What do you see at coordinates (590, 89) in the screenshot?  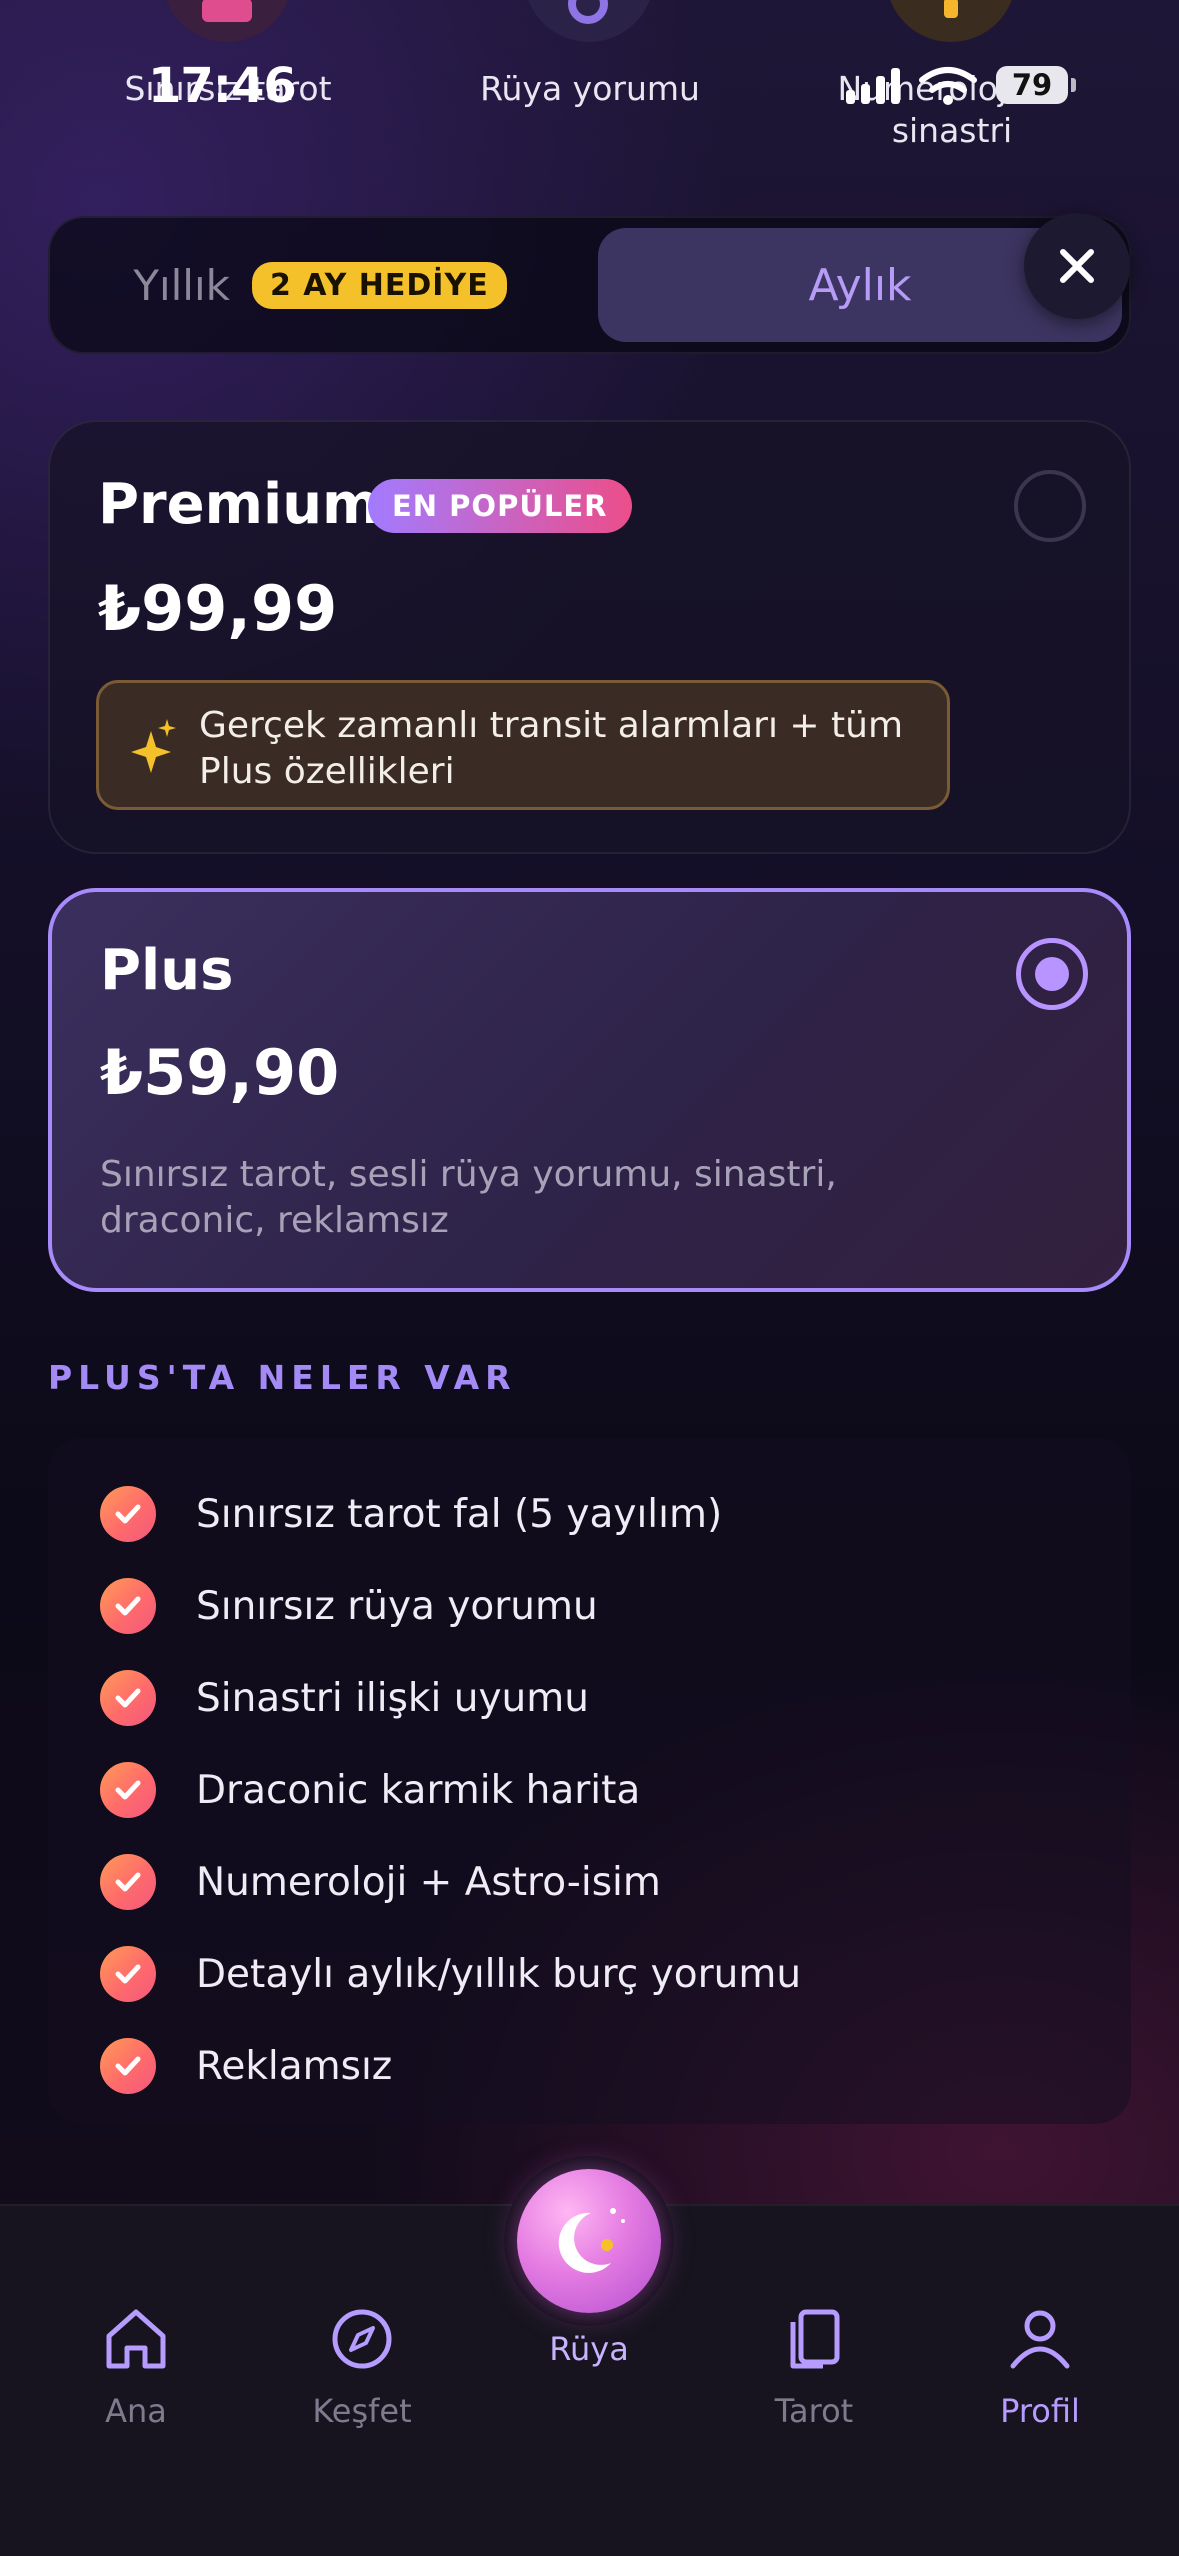 I see `category-label-dream: Rüya yorumu` at bounding box center [590, 89].